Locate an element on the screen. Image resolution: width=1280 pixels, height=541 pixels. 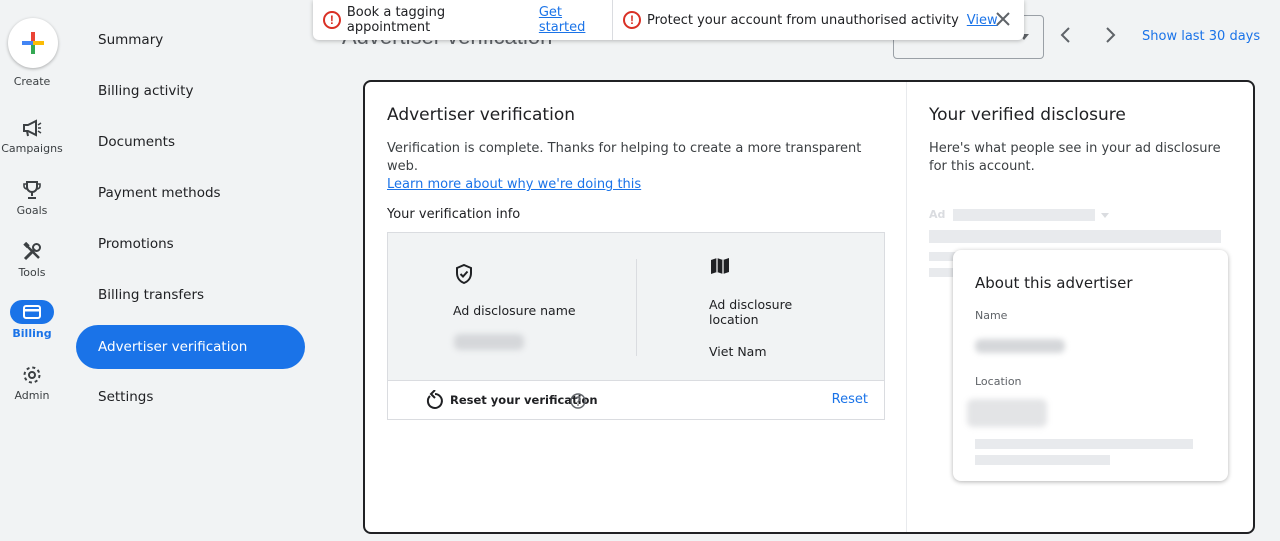
rail-item-tools: Tools is located at coordinates (32, 260).